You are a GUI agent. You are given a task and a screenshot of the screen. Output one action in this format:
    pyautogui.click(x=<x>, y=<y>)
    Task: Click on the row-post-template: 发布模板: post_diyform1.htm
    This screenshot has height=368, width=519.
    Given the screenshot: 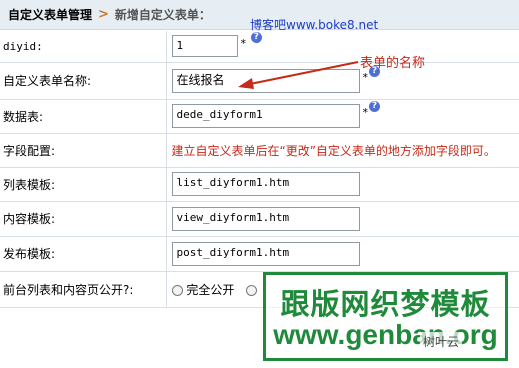 What is the action you would take?
    pyautogui.click(x=259, y=254)
    